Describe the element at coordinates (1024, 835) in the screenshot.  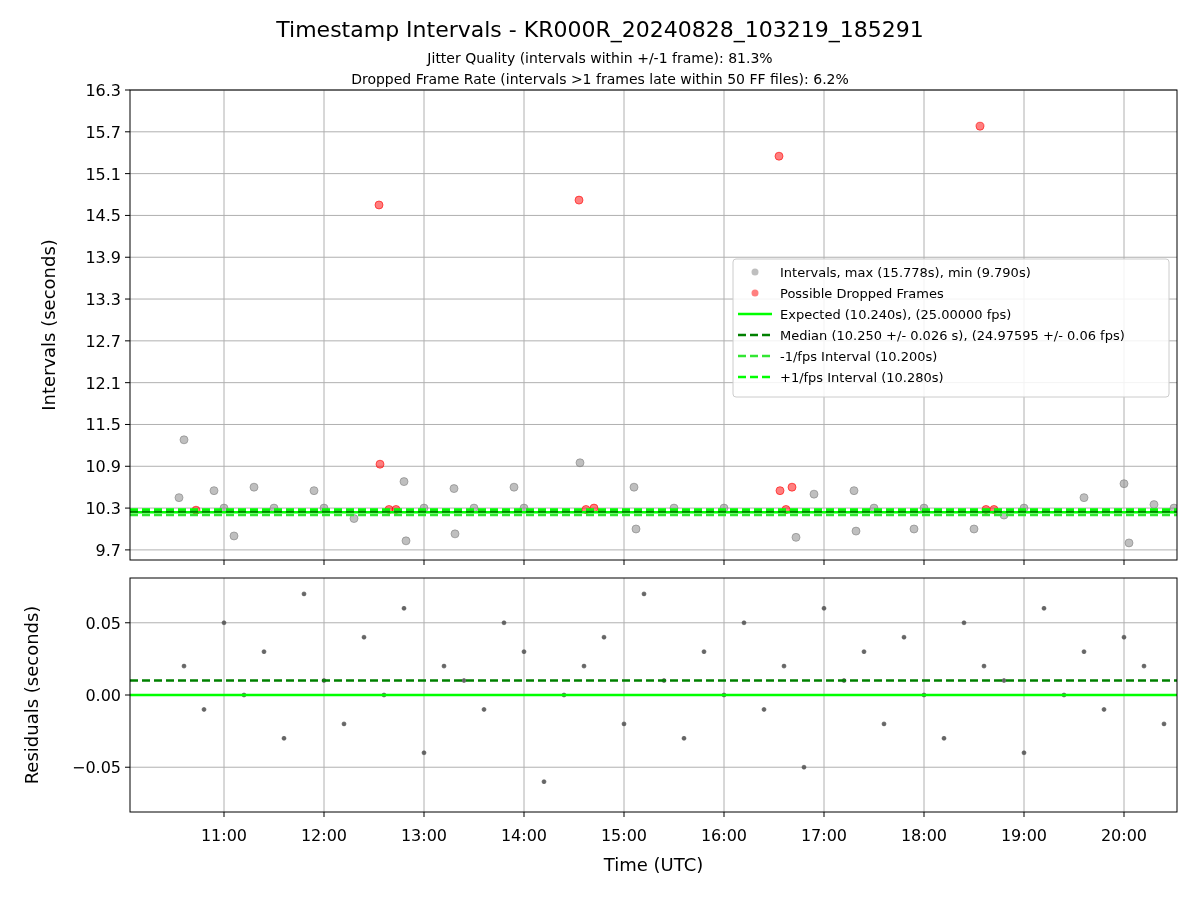
I see `x-tick-label: 19:00` at that location.